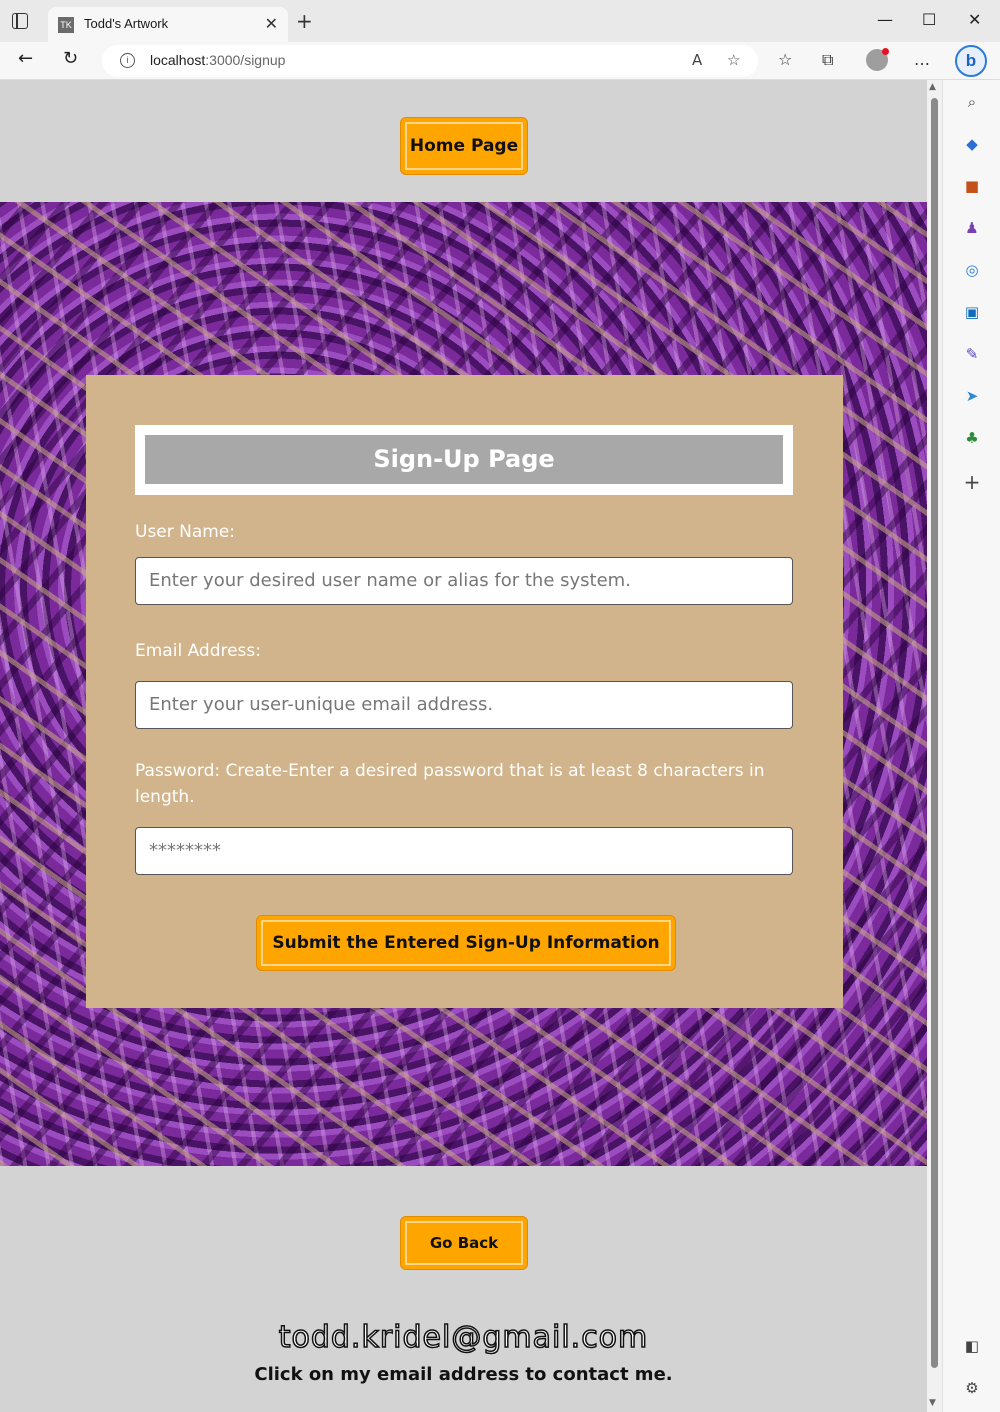  What do you see at coordinates (972, 312) in the screenshot?
I see `outlook-icon: ▣` at bounding box center [972, 312].